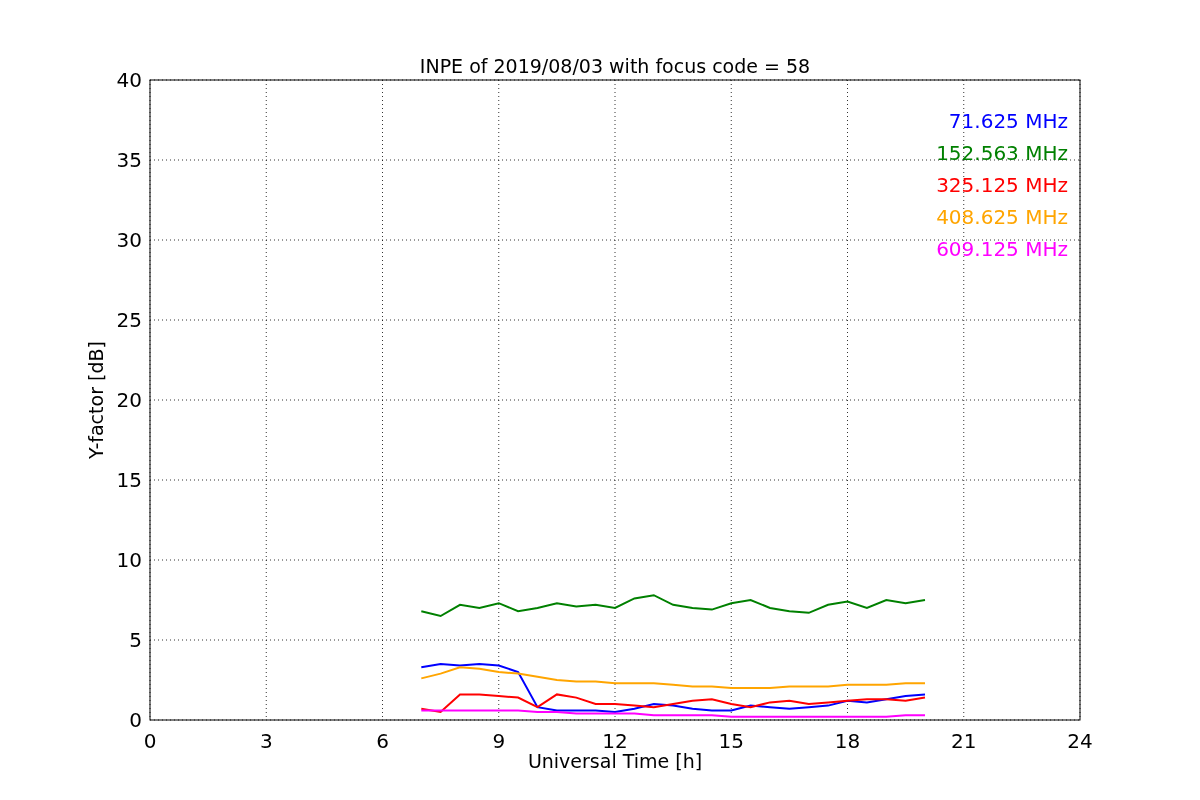 The width and height of the screenshot is (1200, 800). Describe the element at coordinates (615, 66) in the screenshot. I see `chart-title: INPE of 2019/08/03 with focus code = 58` at that location.